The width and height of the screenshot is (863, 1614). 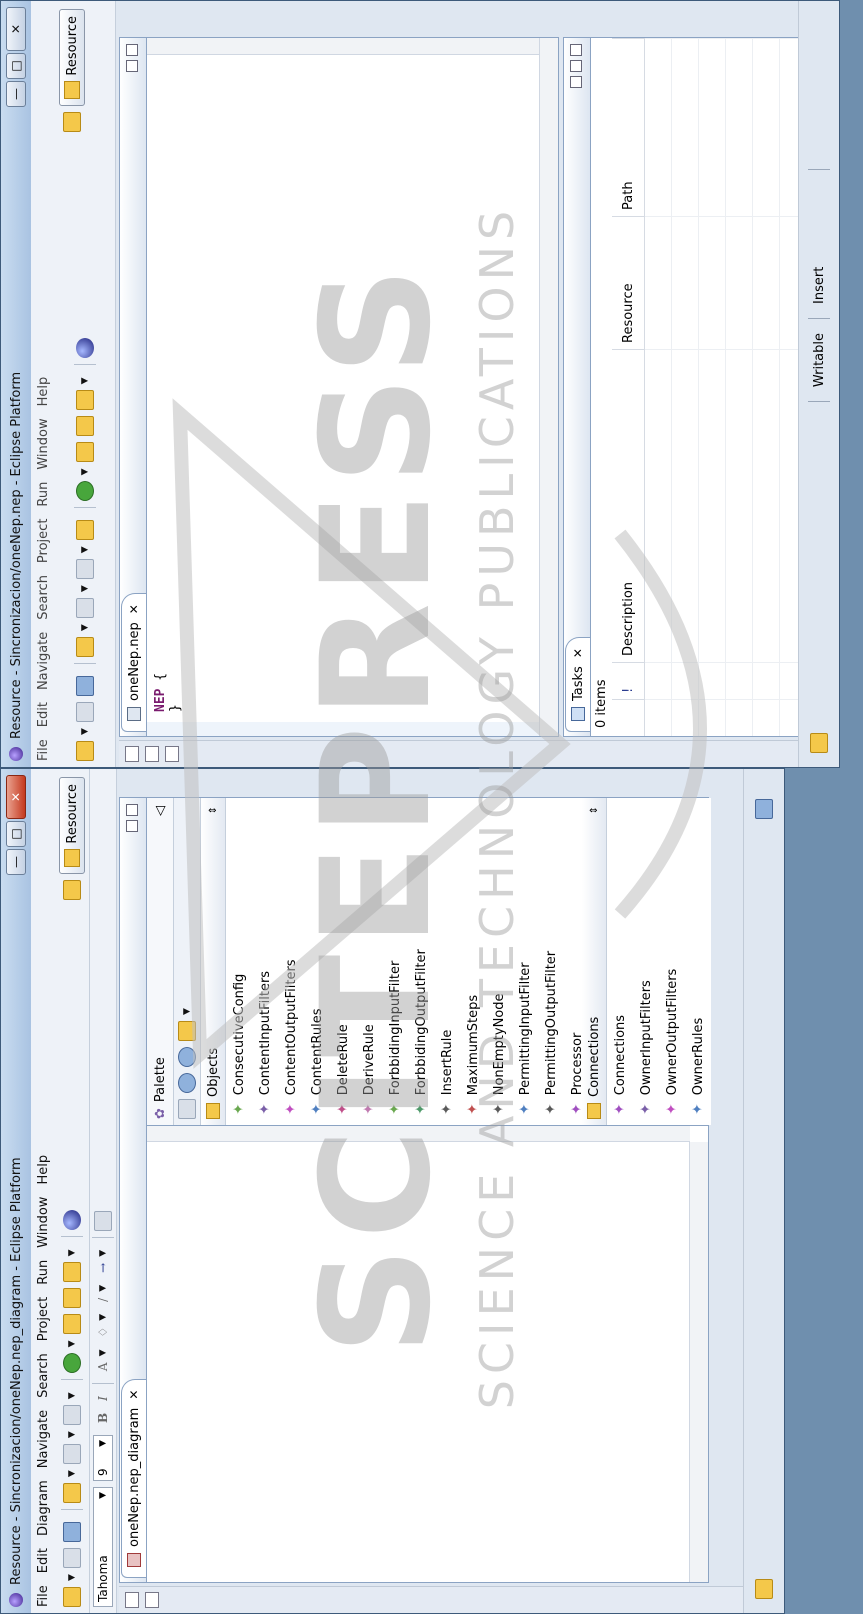 What do you see at coordinates (85, 530) in the screenshot?
I see `pin-icon` at bounding box center [85, 530].